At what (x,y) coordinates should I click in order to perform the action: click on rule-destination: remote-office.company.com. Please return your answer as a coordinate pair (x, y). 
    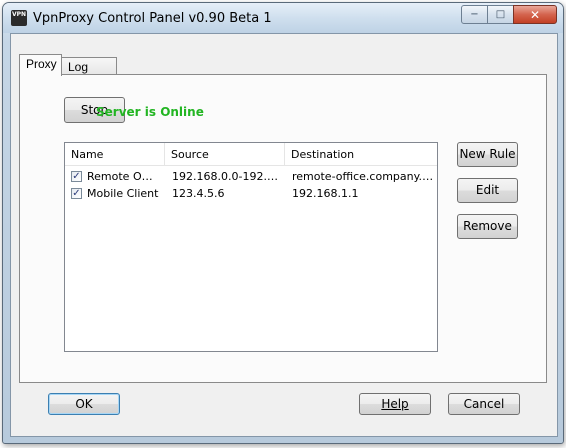
    Looking at the image, I should click on (364, 176).